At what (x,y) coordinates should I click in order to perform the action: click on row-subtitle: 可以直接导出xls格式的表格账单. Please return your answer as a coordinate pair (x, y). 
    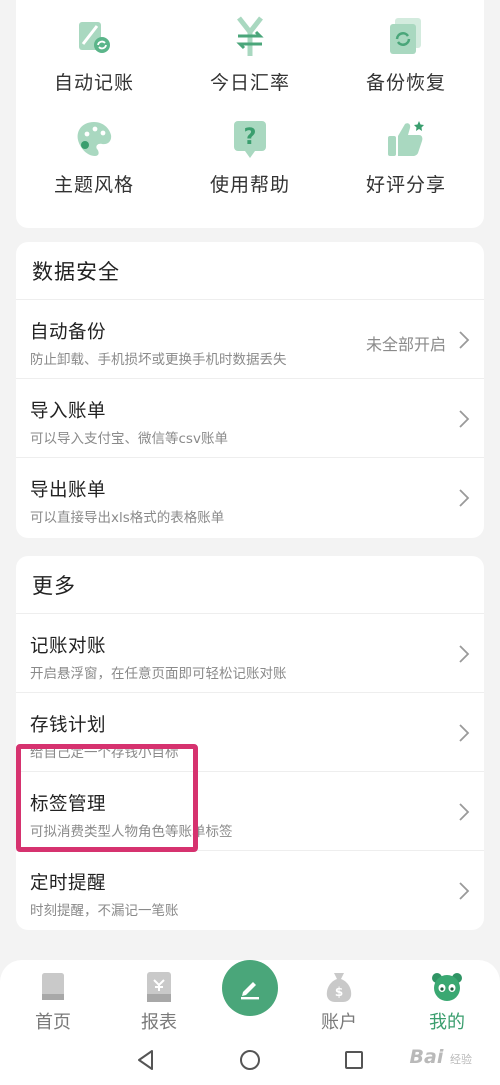
    Looking at the image, I should click on (127, 518).